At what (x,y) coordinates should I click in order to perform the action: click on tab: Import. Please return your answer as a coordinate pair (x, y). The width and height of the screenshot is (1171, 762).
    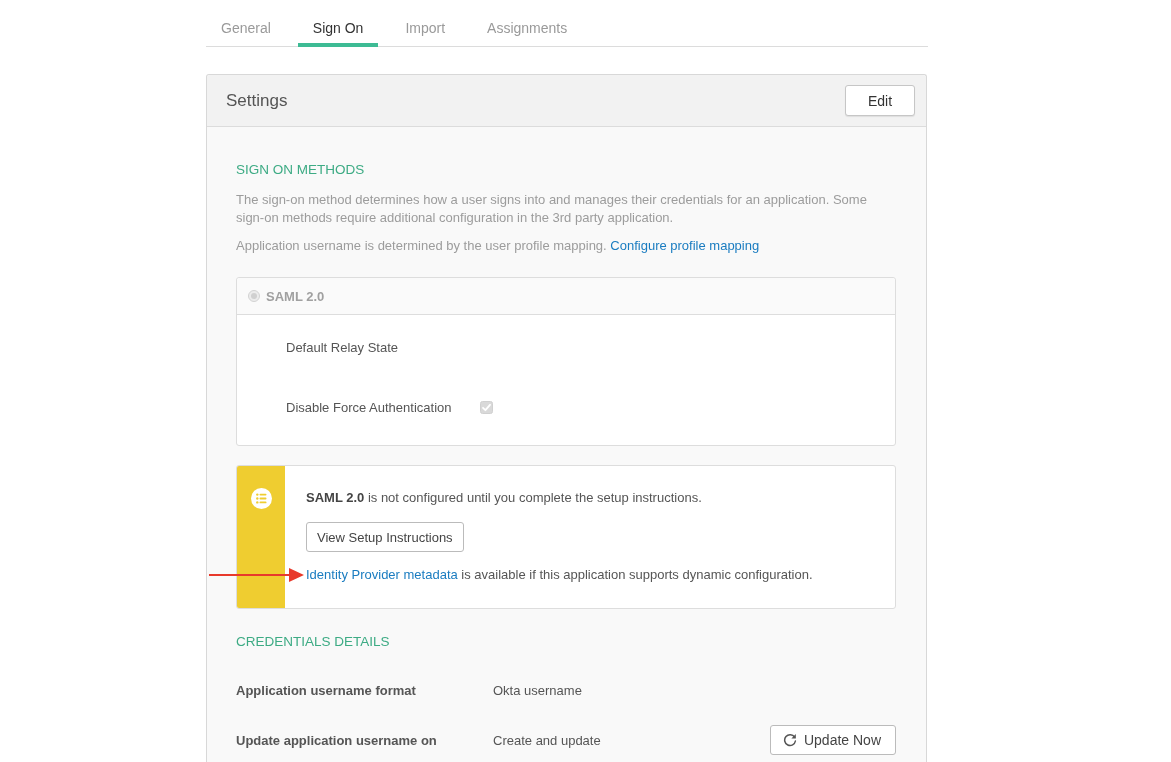
    Looking at the image, I should click on (425, 23).